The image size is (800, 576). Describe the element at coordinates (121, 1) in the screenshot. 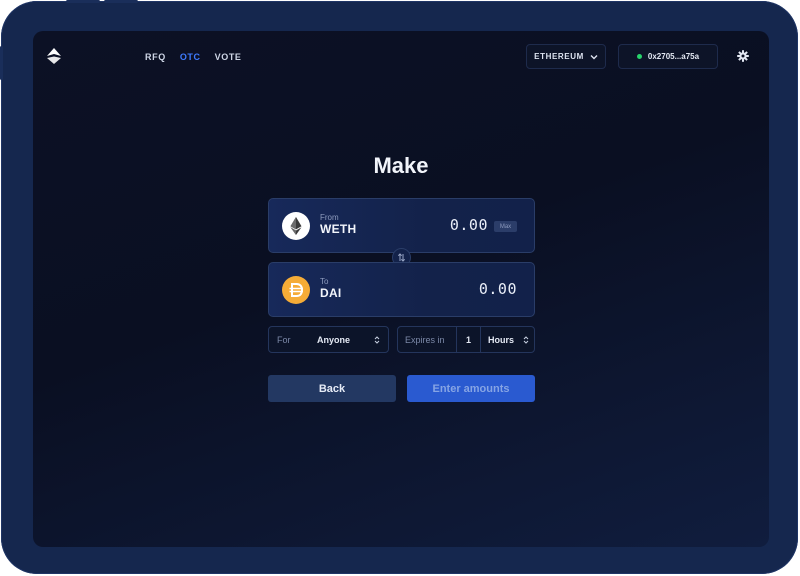

I see `device-button-top-right` at that location.